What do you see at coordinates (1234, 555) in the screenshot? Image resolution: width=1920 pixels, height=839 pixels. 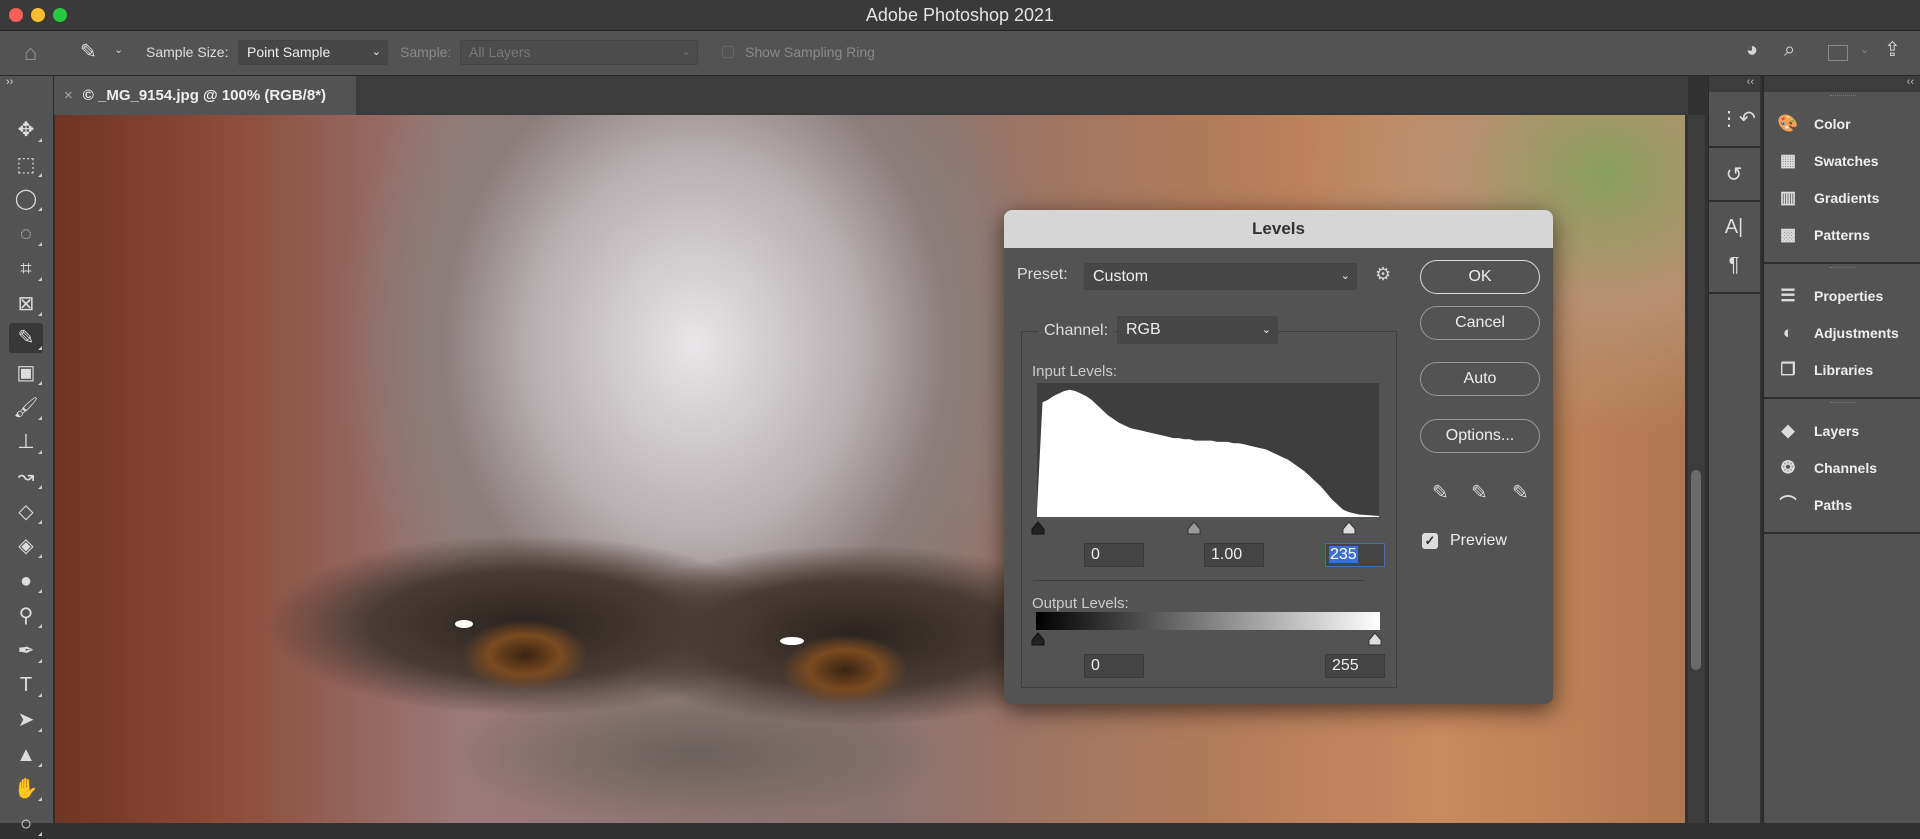 I see `input-gamma-field: 1.00` at bounding box center [1234, 555].